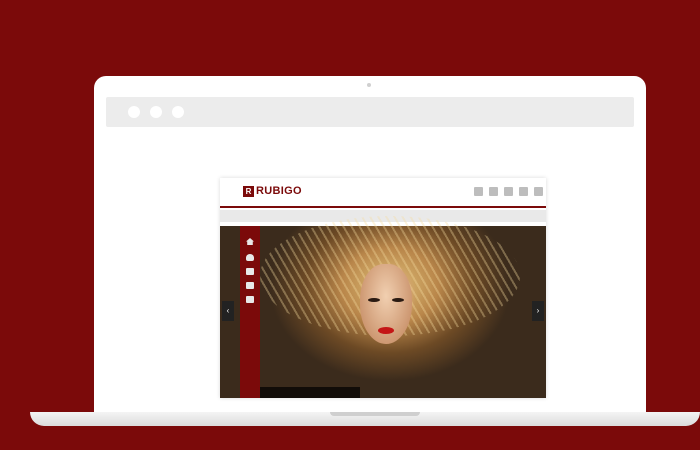 Image resolution: width=700 pixels, height=450 pixels. Describe the element at coordinates (279, 191) in the screenshot. I see `logo-text: RUBIGO` at that location.